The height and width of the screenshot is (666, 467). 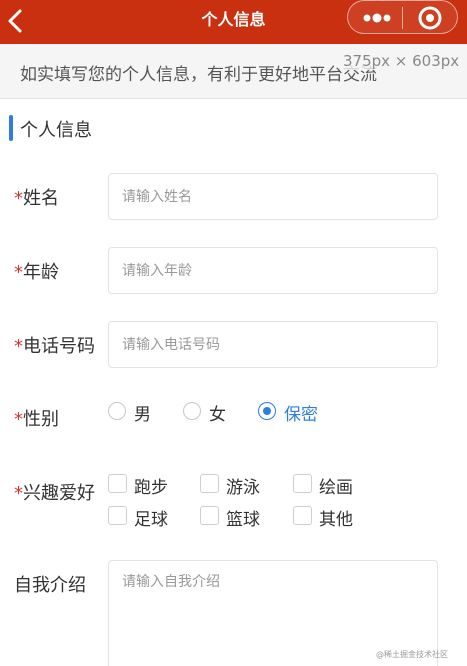 What do you see at coordinates (198, 75) in the screenshot?
I see `notice-text: 如实填写您的个人信息，有利于更好地平台交流` at bounding box center [198, 75].